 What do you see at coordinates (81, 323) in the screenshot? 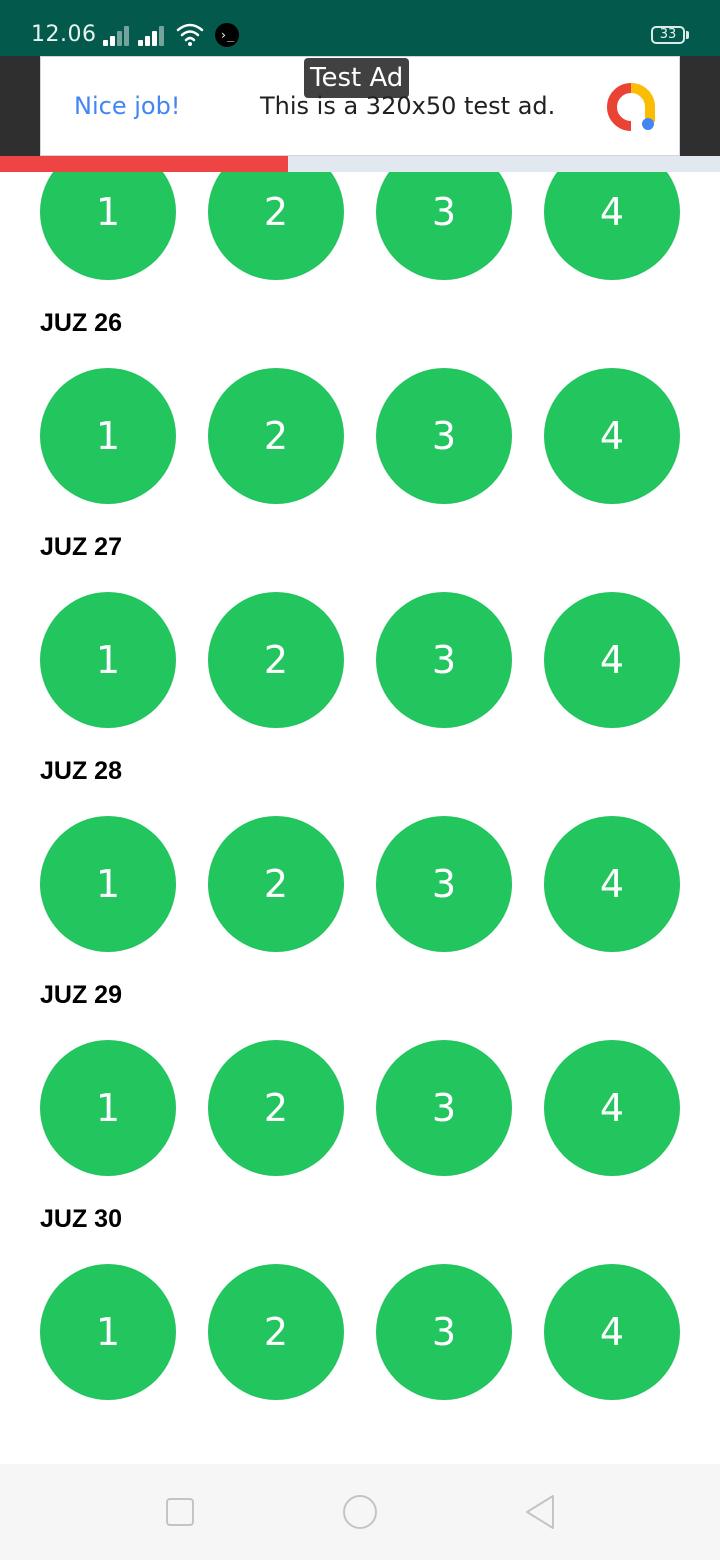
I see `juz-title: JUZ 26` at bounding box center [81, 323].